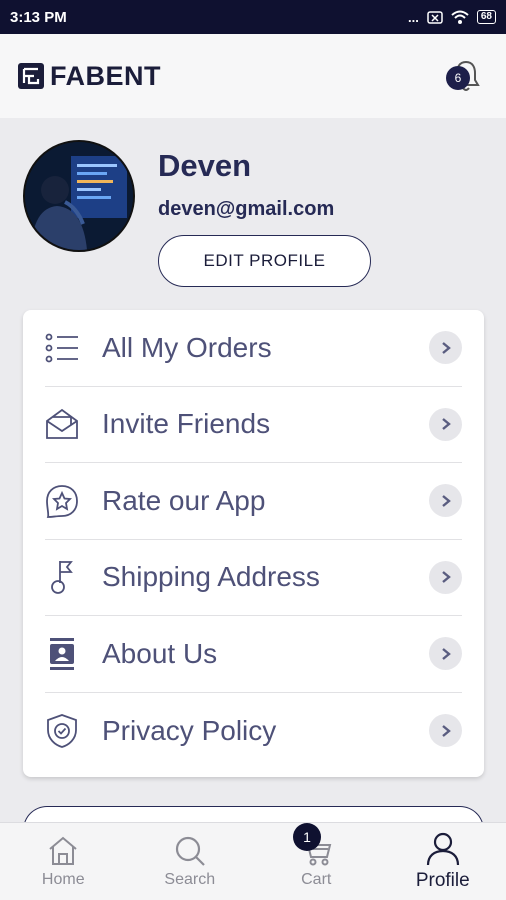 Image resolution: width=506 pixels, height=900 pixels. I want to click on notifications-button: 6, so click(466, 76).